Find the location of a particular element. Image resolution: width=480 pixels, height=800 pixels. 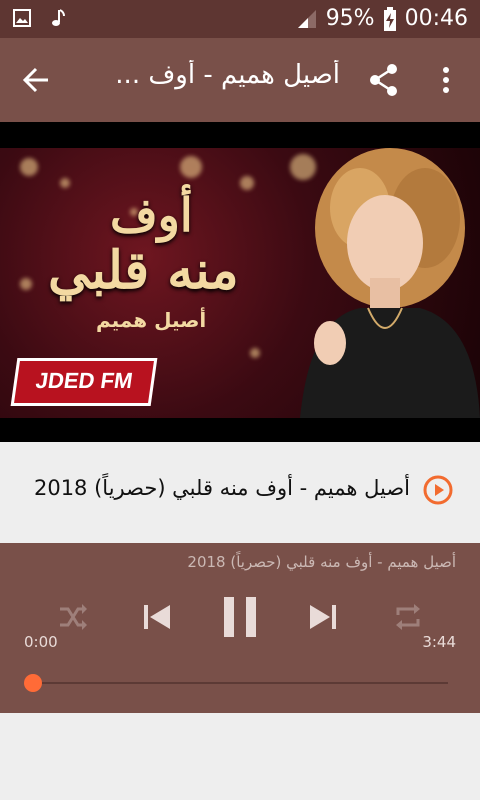

previous-track-icon is located at coordinates (156, 617).